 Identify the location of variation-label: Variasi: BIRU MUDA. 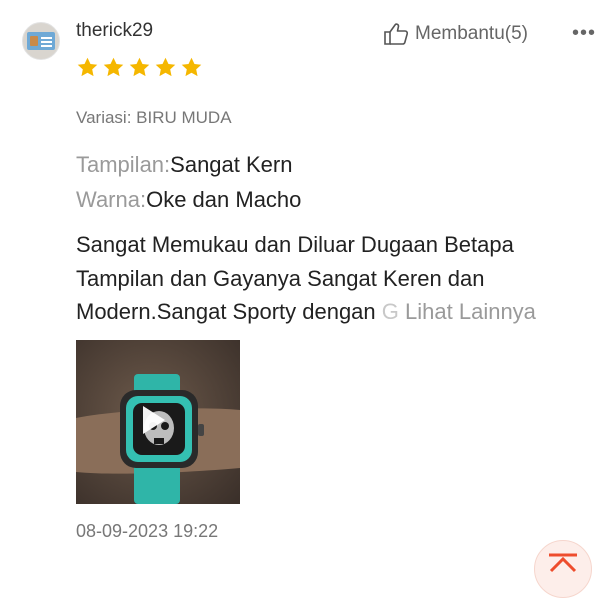
(154, 117).